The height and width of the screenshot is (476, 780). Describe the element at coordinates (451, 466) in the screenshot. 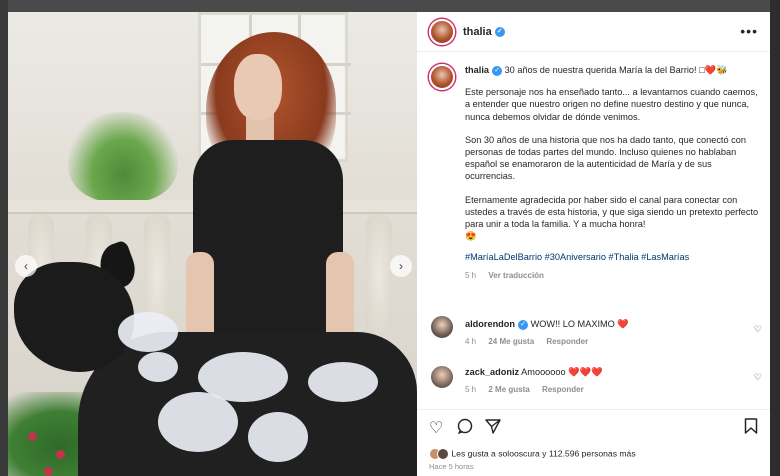

I see `posted-time: Hace 5 horas` at that location.